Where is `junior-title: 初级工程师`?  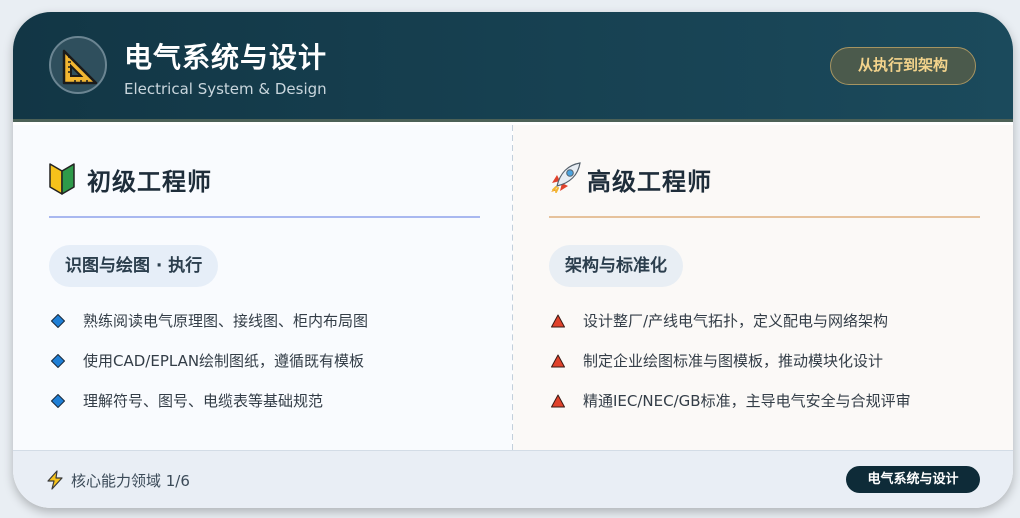
junior-title: 初级工程师 is located at coordinates (149, 182).